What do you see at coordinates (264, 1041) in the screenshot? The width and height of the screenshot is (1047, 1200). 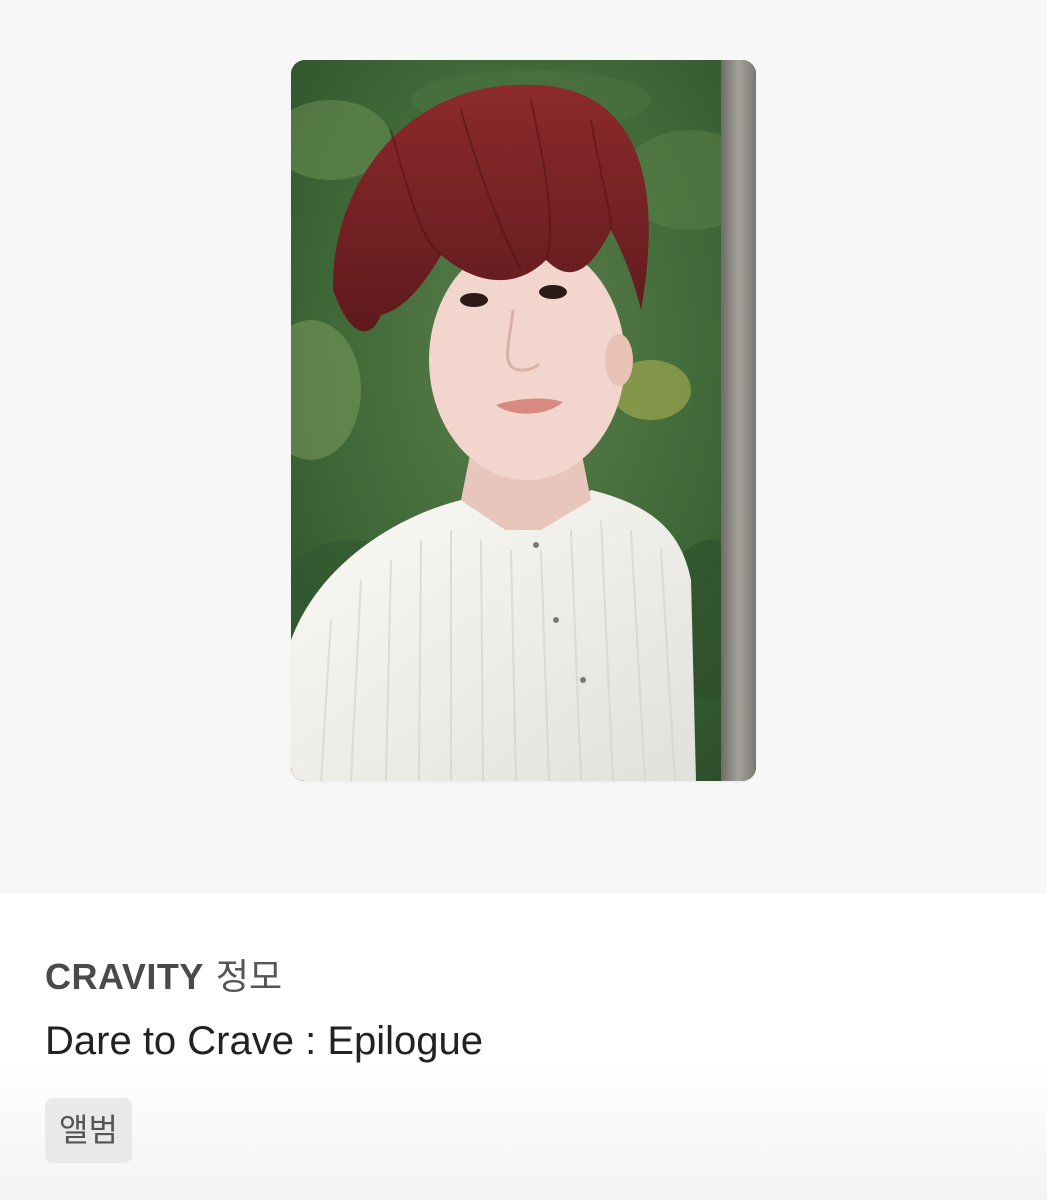 I see `album-title: Dare to Crave : Epilogue` at bounding box center [264, 1041].